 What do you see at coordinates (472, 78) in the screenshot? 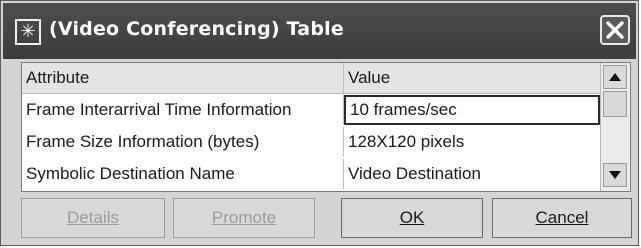
I see `value-column-header: Value` at bounding box center [472, 78].